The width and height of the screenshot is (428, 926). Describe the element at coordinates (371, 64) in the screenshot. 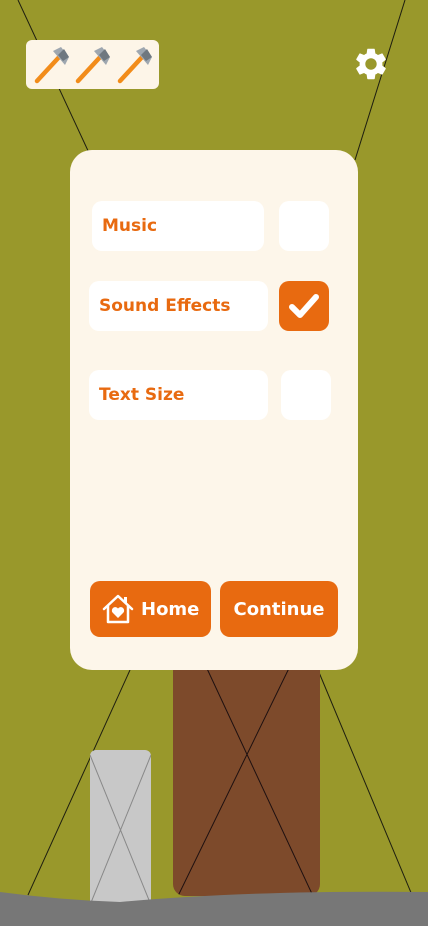

I see `gear-icon` at that location.